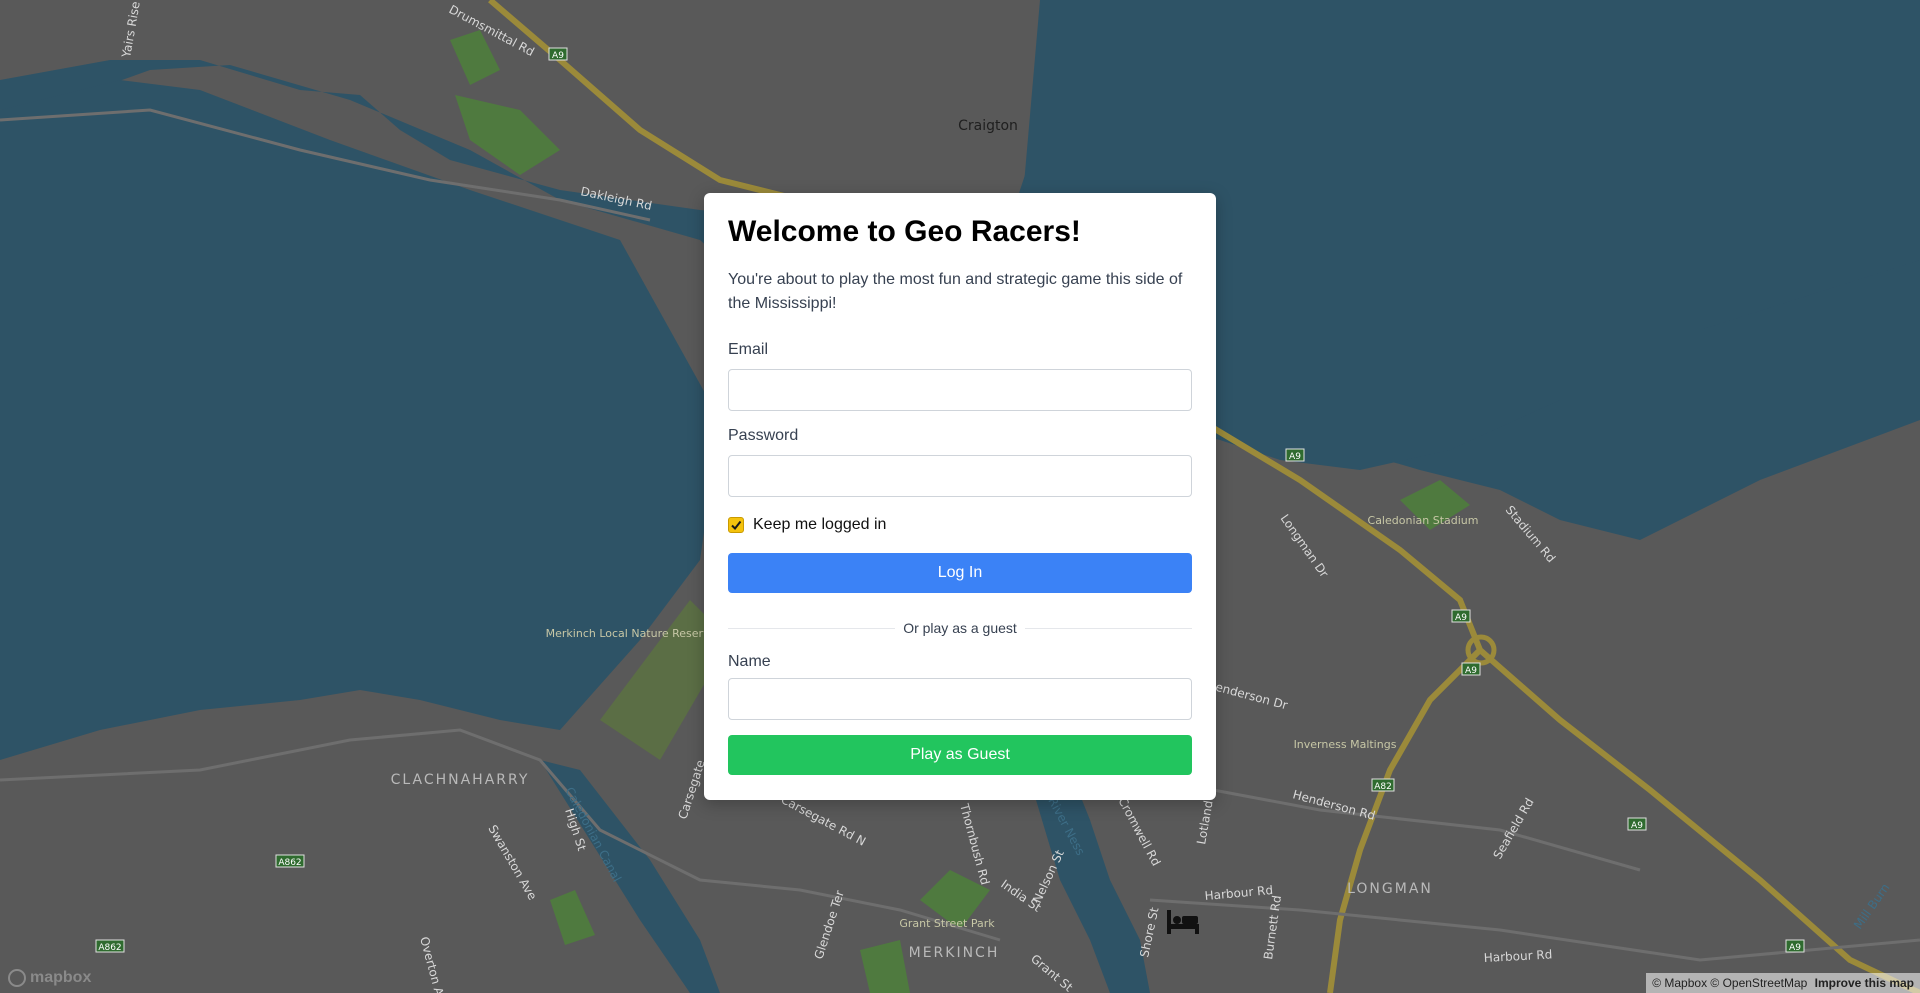 This screenshot has width=1920, height=993. What do you see at coordinates (960, 573) in the screenshot?
I see `login-button: Log In` at bounding box center [960, 573].